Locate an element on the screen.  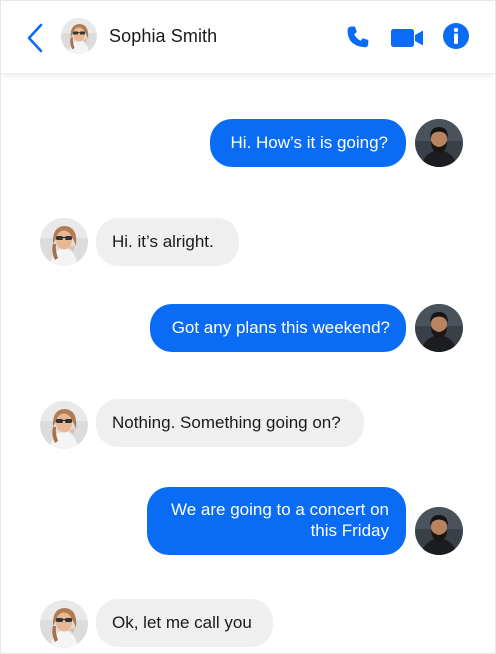
info-icon is located at coordinates (456, 36).